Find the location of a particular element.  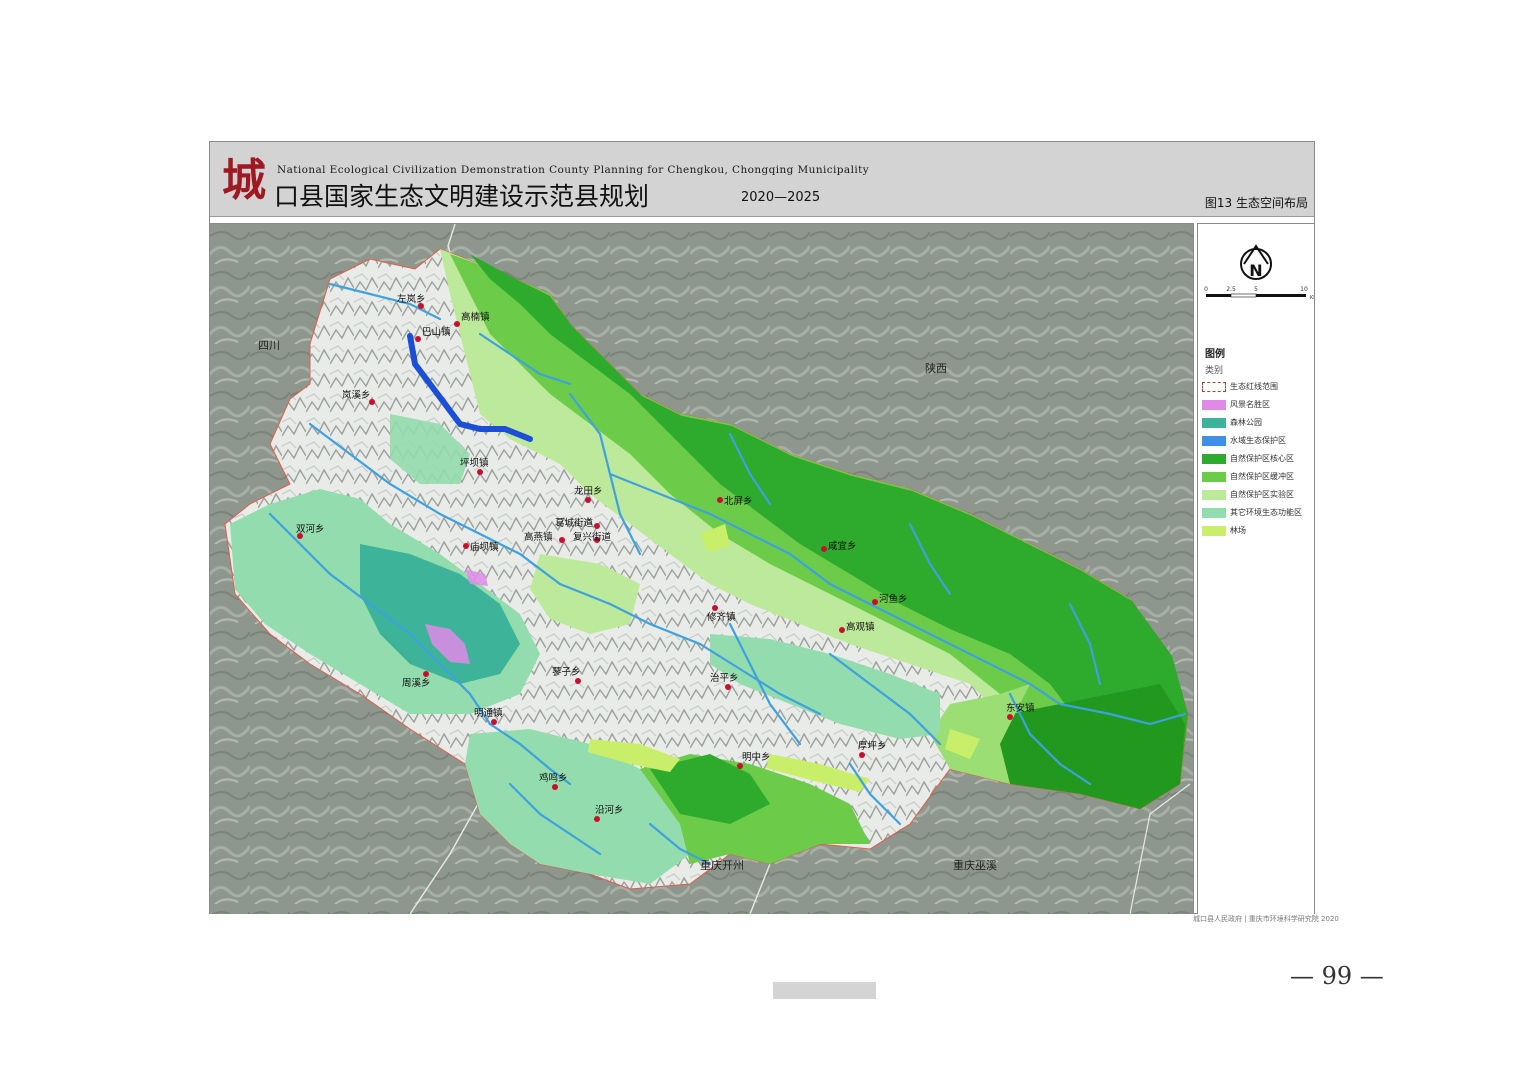

legend-item-eco-function: 其它环境生态功能区 is located at coordinates (1258, 513).